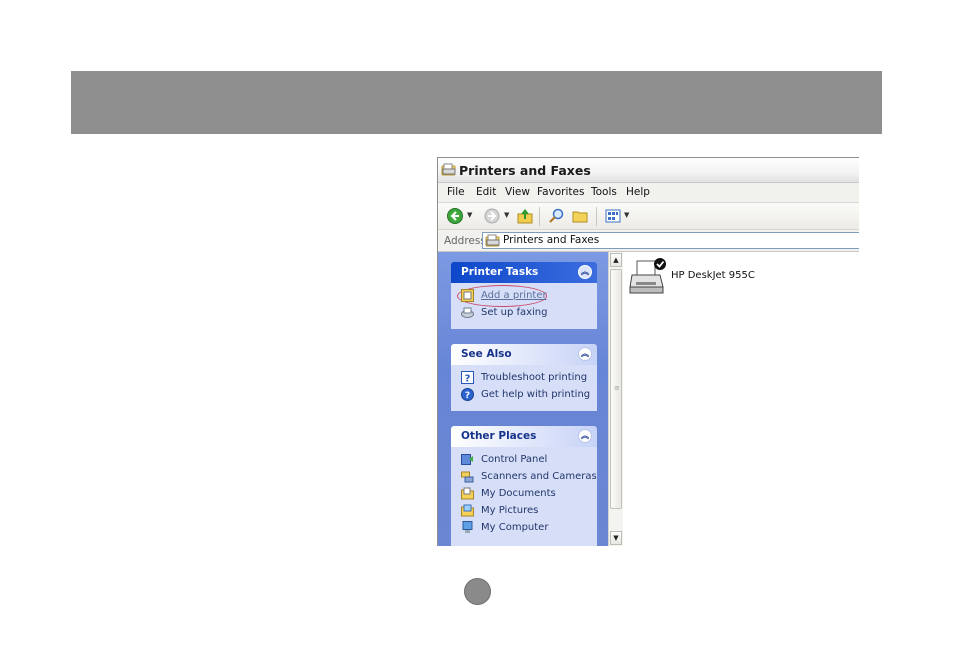  I want to click on printer-icon, so click(648, 277).